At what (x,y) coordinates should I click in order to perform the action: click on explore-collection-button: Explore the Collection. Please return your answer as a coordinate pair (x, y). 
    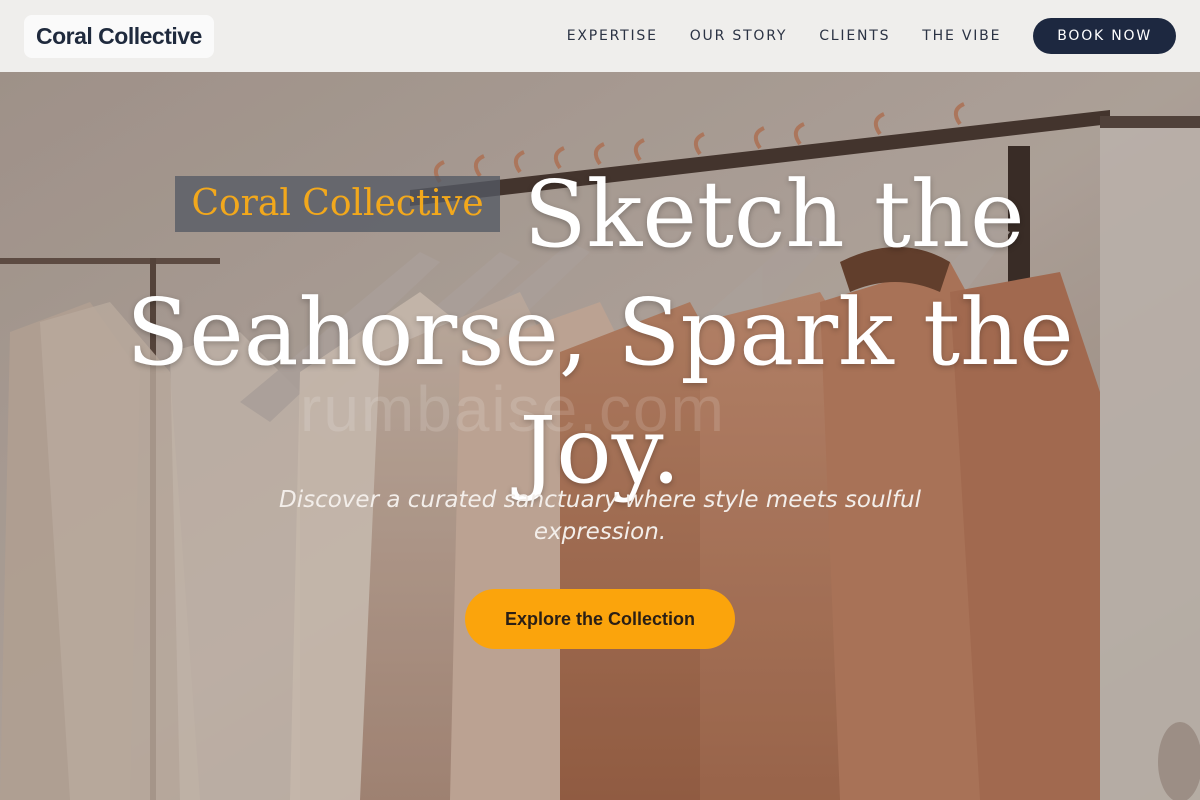
    Looking at the image, I should click on (600, 619).